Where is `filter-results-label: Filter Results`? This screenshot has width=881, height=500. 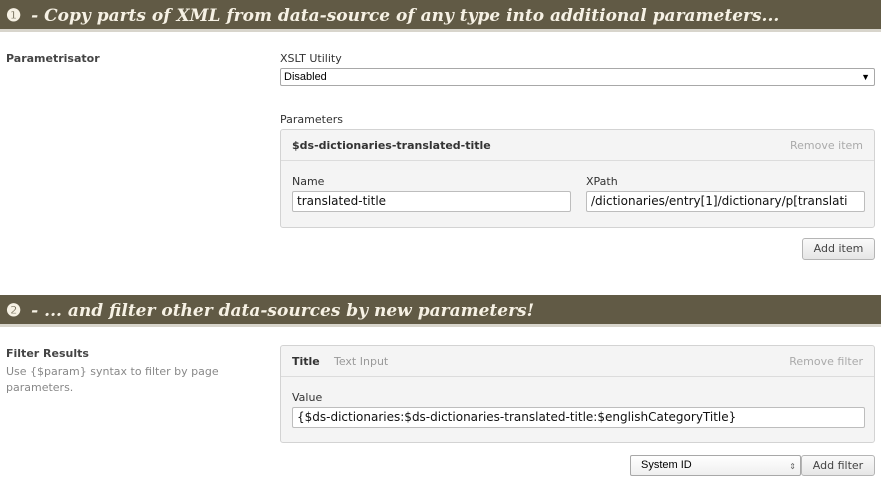
filter-results-label: Filter Results is located at coordinates (47, 353).